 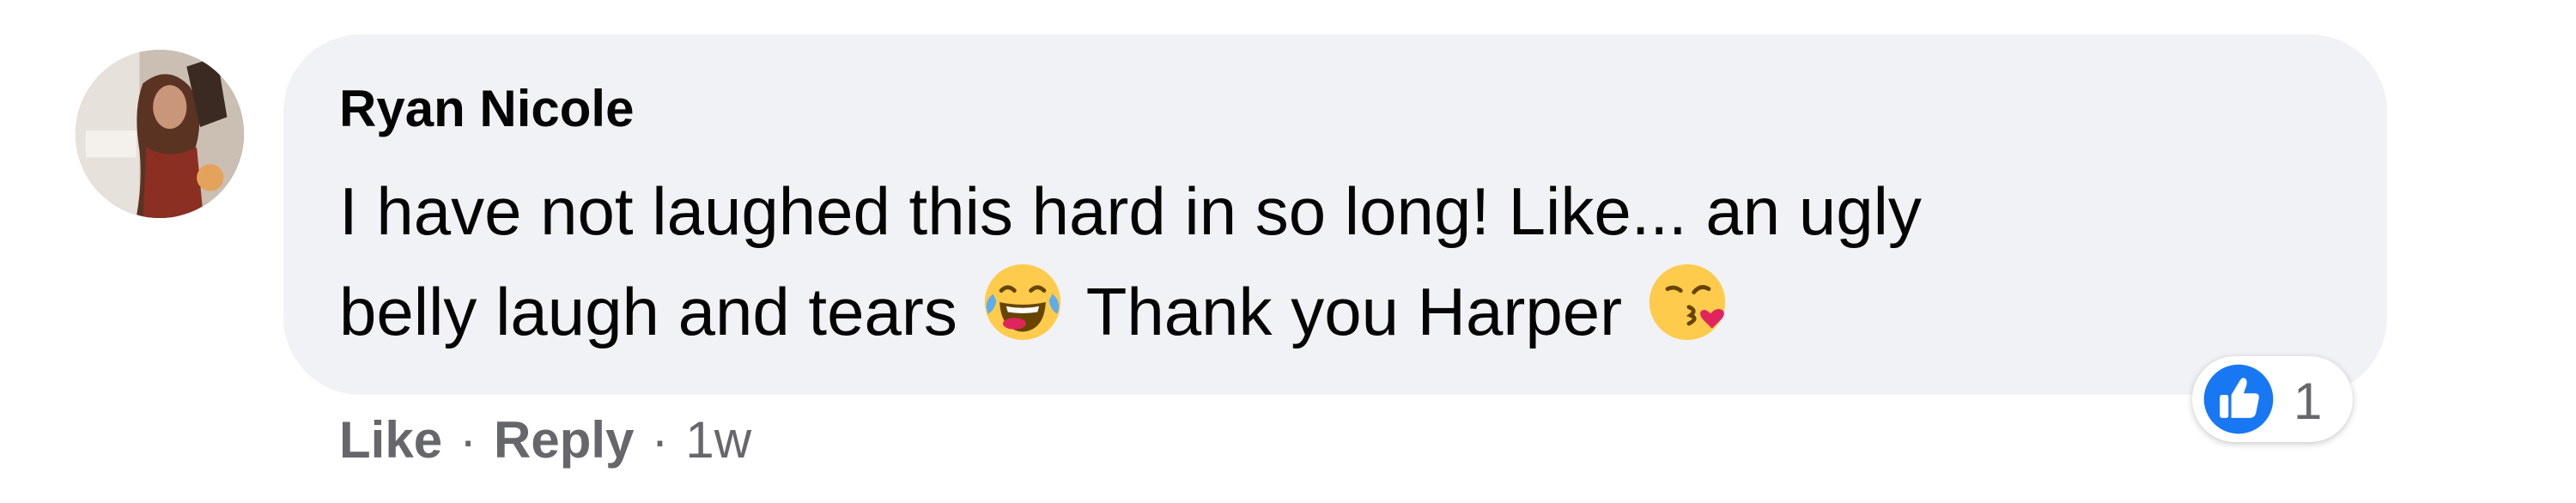 I want to click on avatar-photo, so click(x=160, y=134).